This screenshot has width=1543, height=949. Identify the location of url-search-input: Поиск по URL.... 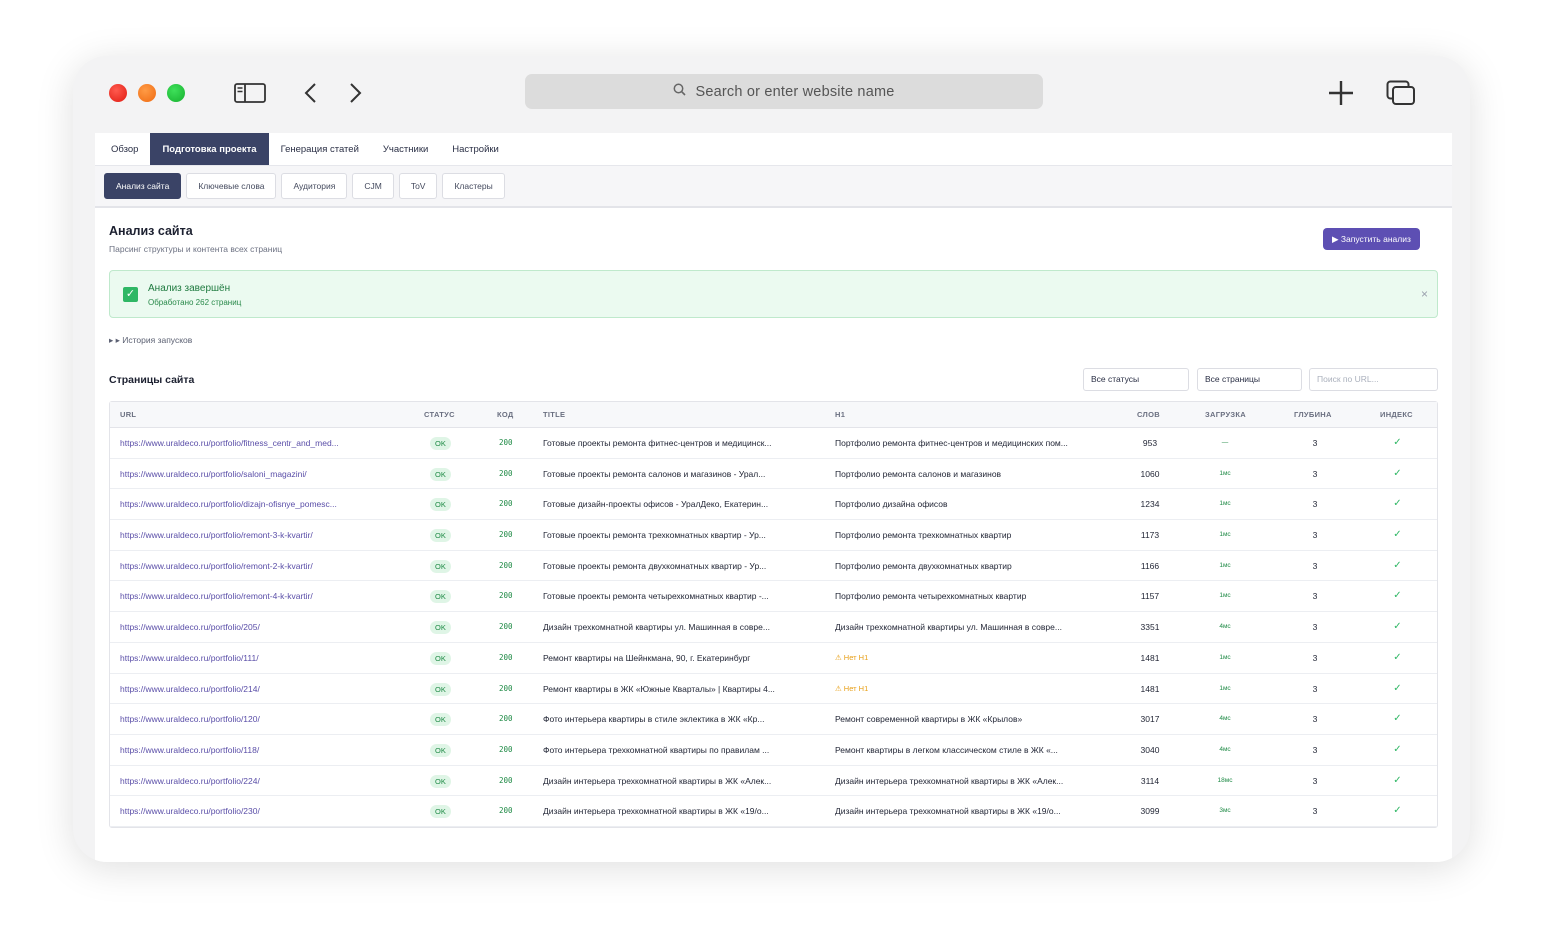
(1373, 379).